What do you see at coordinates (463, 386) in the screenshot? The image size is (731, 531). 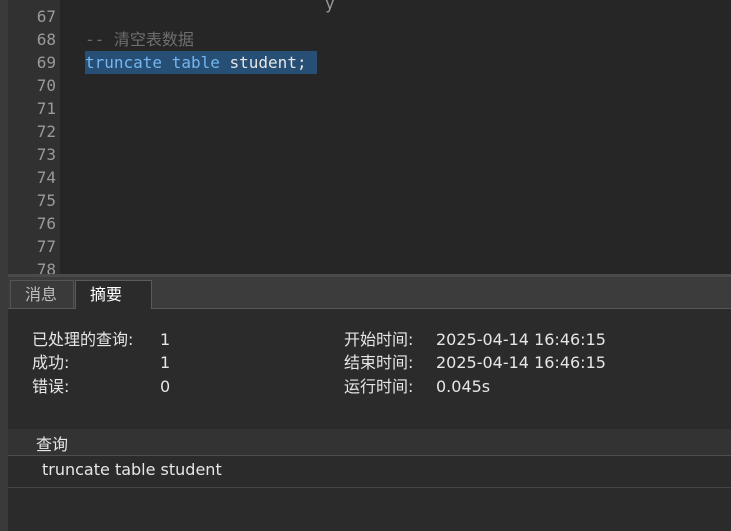 I see `run-time-value: 0.045s` at bounding box center [463, 386].